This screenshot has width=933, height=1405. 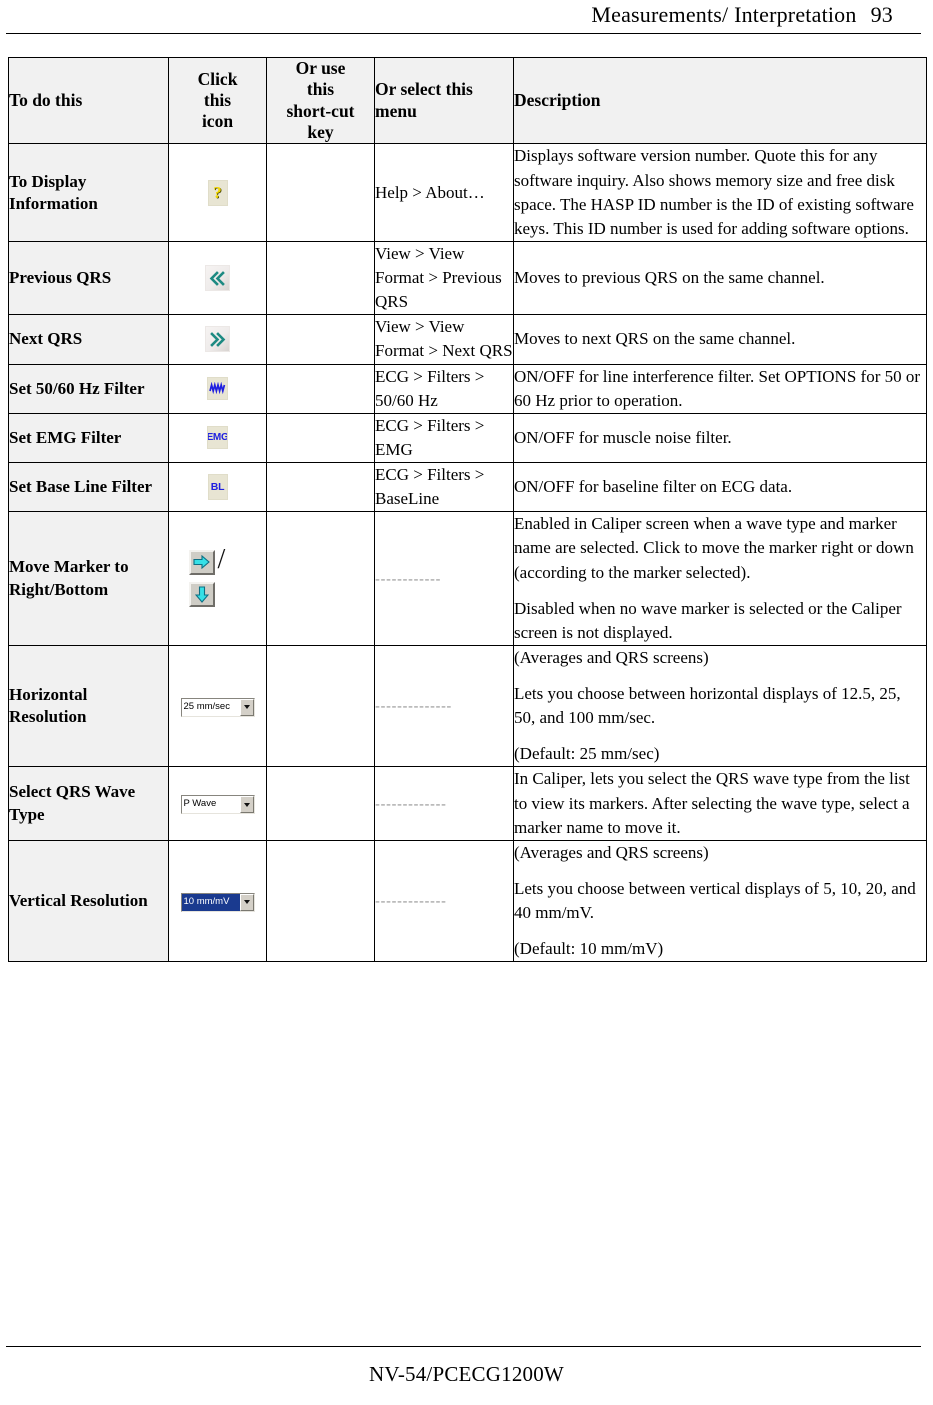 What do you see at coordinates (217, 805) in the screenshot?
I see `qrs-wave-type-combobox: P Wave` at bounding box center [217, 805].